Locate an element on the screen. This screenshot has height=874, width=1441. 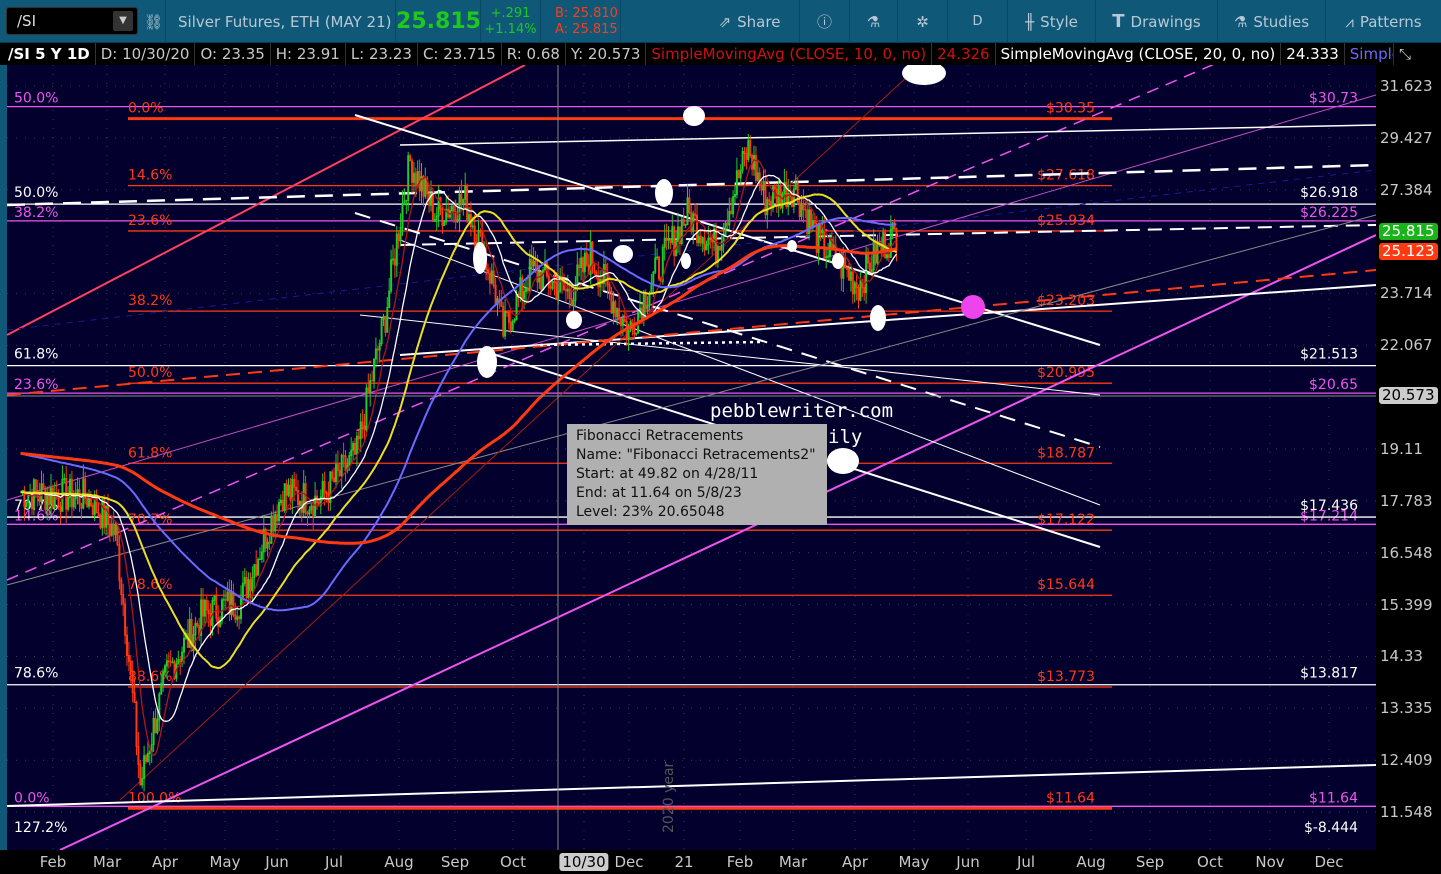
fib-orange-pct: 23.6% is located at coordinates (150, 221).